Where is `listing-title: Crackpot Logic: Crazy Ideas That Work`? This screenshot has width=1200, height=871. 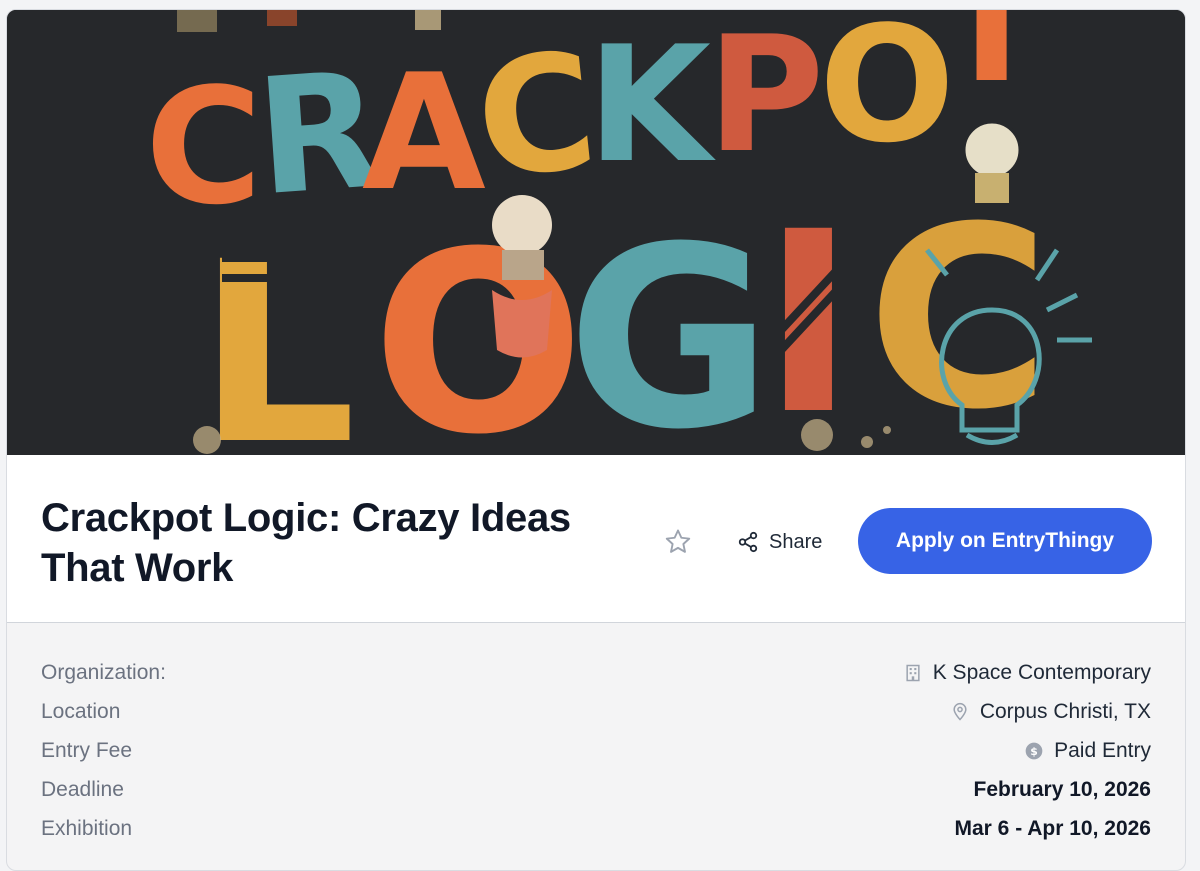 listing-title: Crackpot Logic: Crazy Ideas That Work is located at coordinates (306, 543).